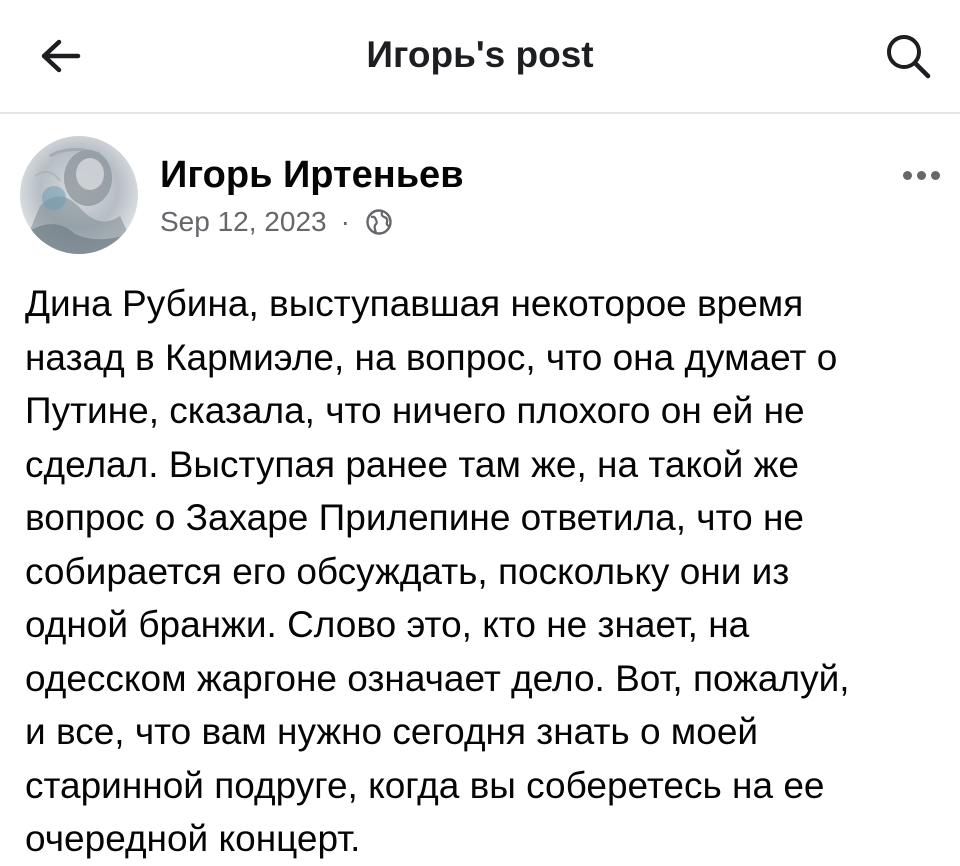  Describe the element at coordinates (312, 175) in the screenshot. I see `author-name: Игорь Иртеньев` at that location.